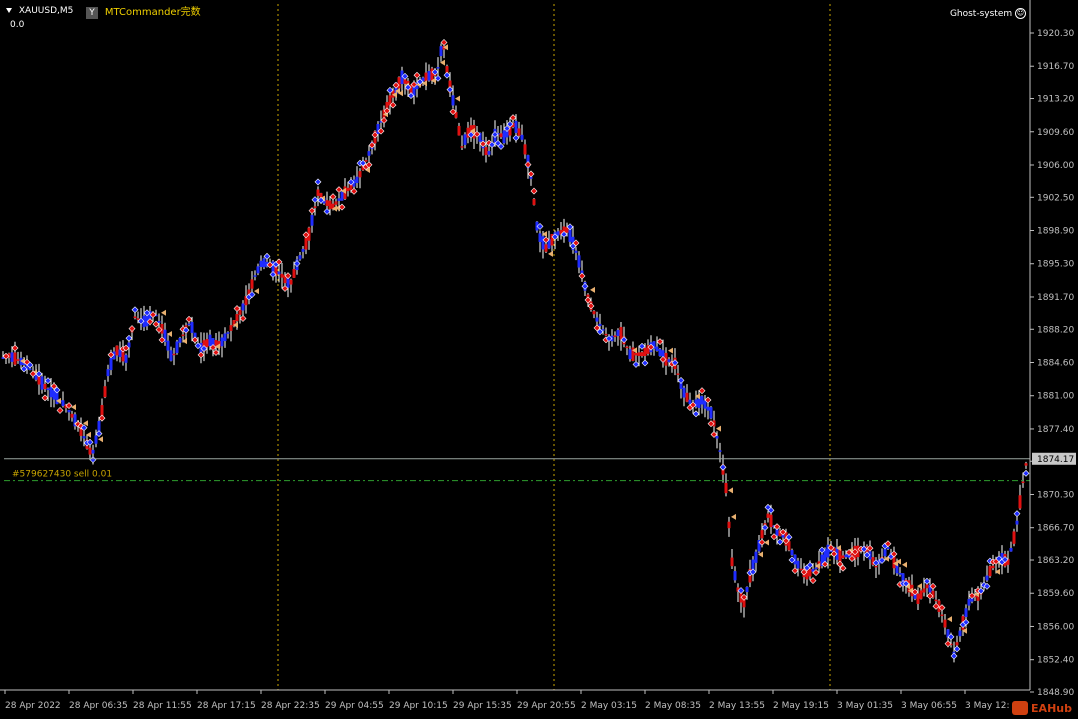 The width and height of the screenshot is (1078, 719). What do you see at coordinates (418, 706) in the screenshot?
I see `x-tick-label: 29 Apr 10:15` at bounding box center [418, 706].